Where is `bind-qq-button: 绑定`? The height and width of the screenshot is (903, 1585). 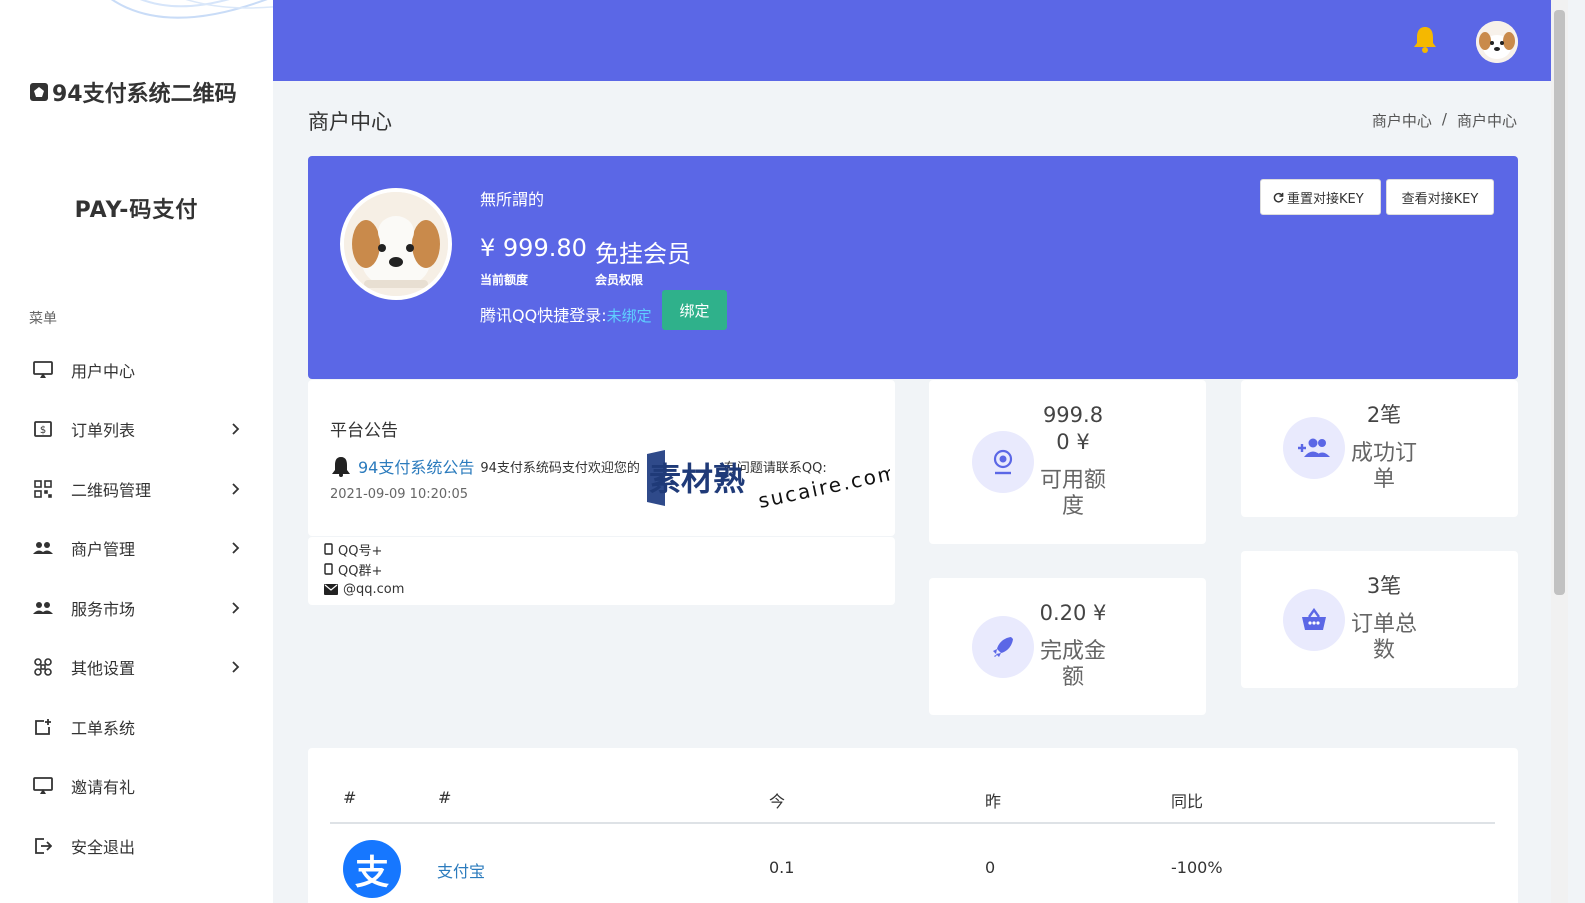 bind-qq-button: 绑定 is located at coordinates (694, 310).